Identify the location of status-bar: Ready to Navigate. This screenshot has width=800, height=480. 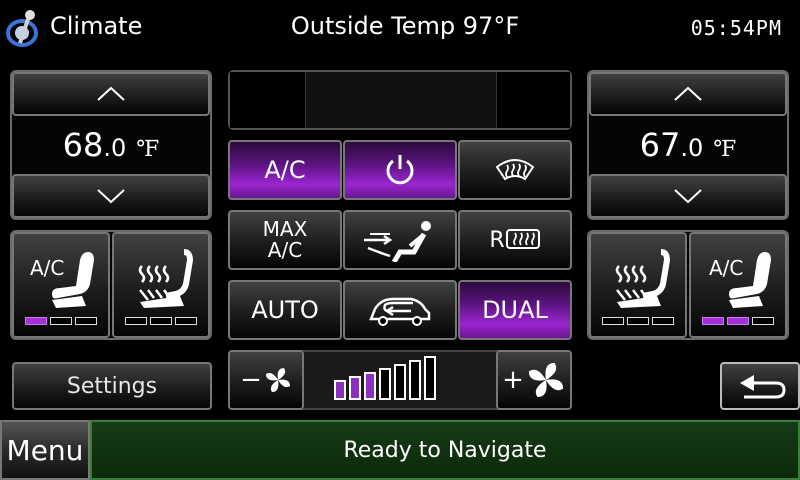
(445, 450).